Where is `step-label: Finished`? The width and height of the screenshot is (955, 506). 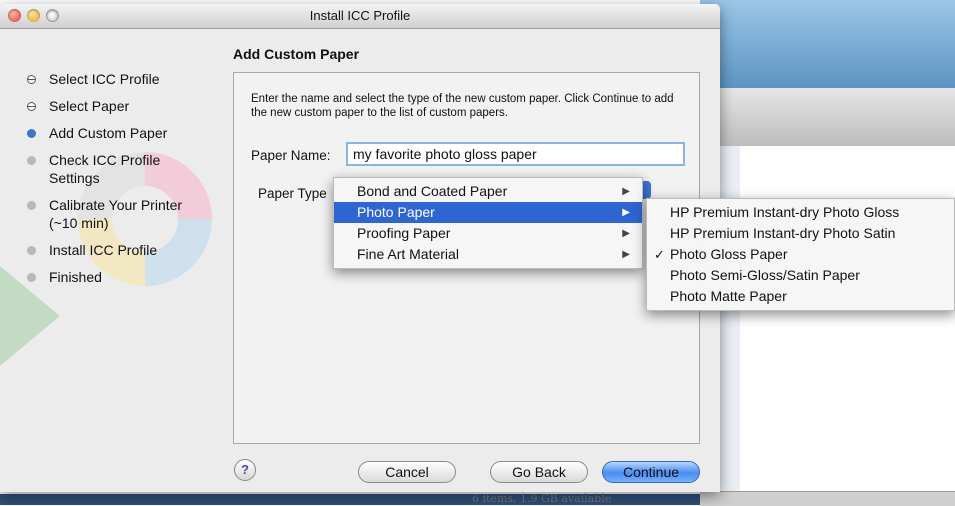 step-label: Finished is located at coordinates (75, 277).